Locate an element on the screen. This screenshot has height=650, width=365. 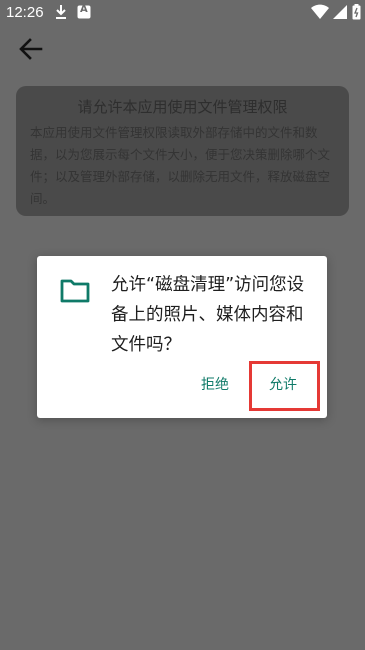
back-button is located at coordinates (31, 49).